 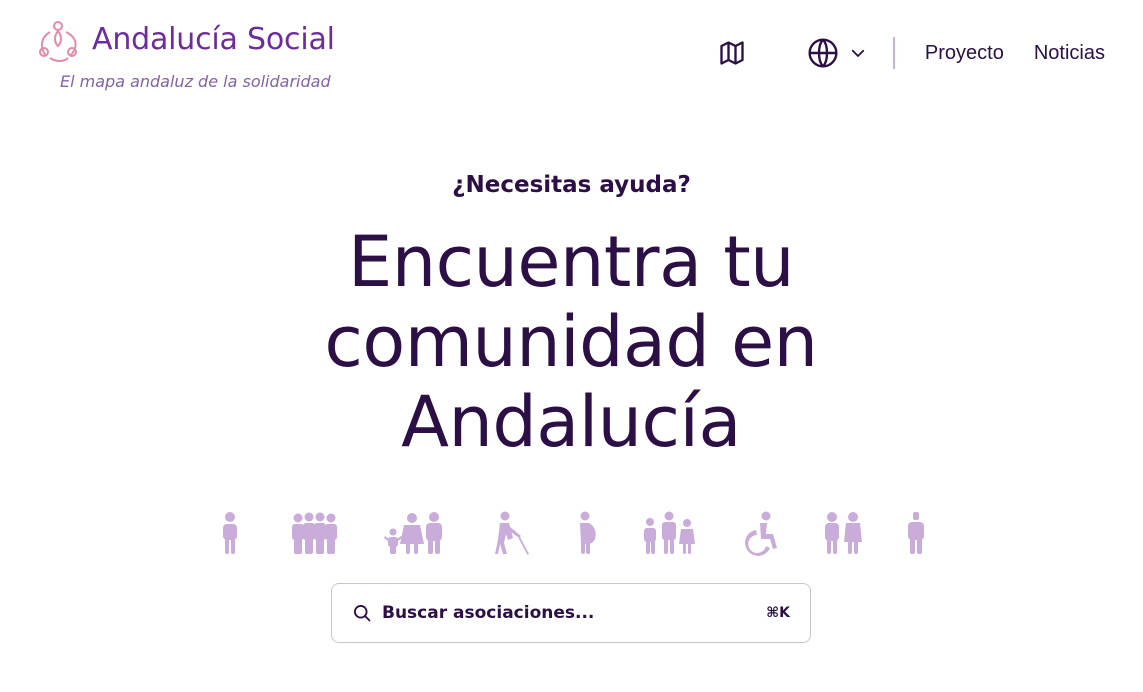 What do you see at coordinates (58, 41) in the screenshot?
I see `logo-mark-icon` at bounding box center [58, 41].